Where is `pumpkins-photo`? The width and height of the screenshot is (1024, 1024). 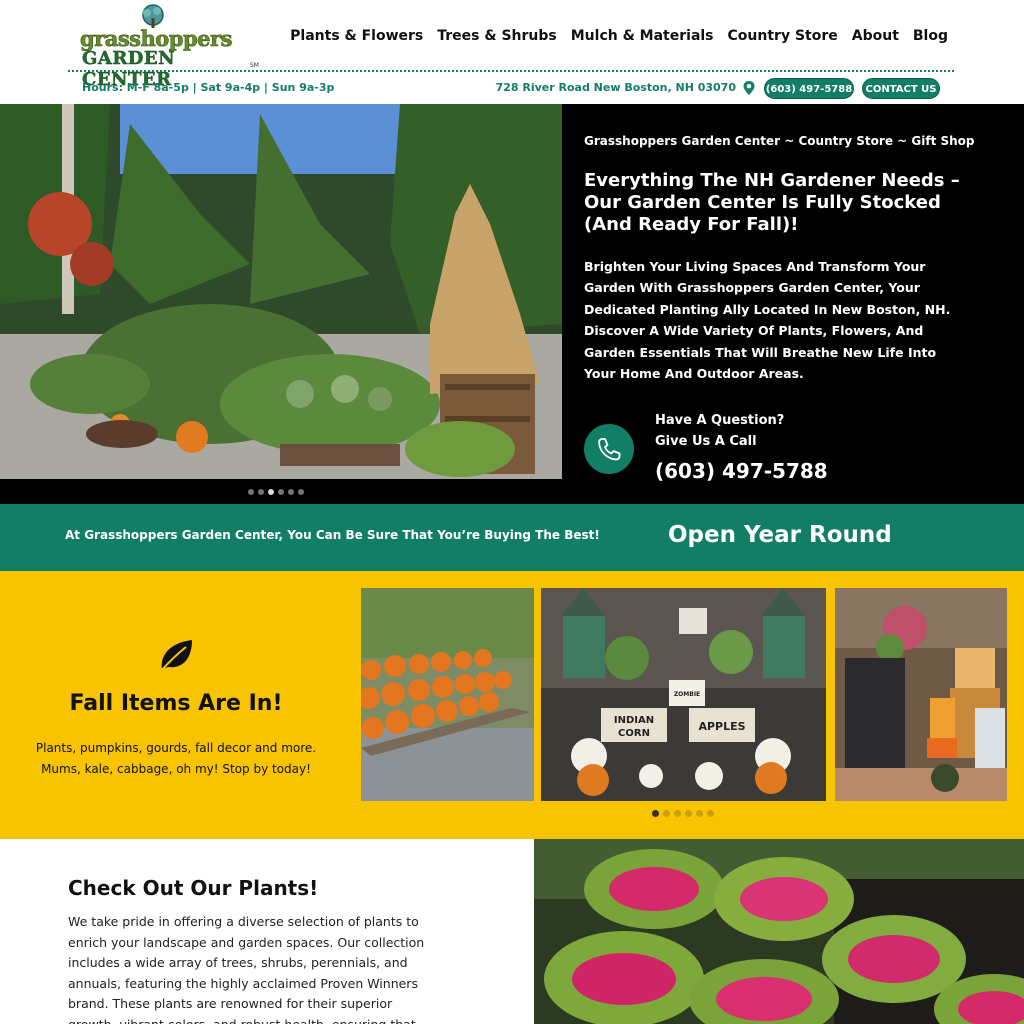
pumpkins-photo is located at coordinates (447, 694).